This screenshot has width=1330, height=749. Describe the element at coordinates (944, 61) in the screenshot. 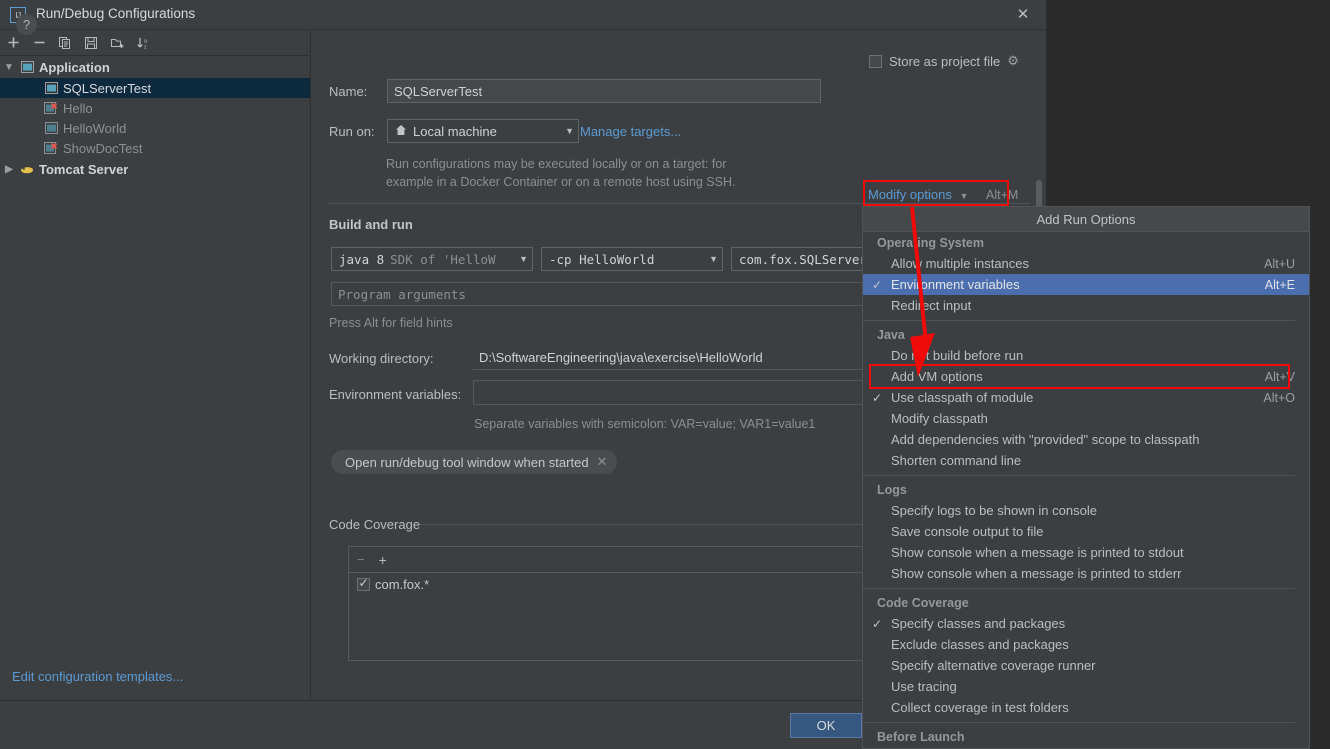

I see `store-as-project-file-checkbox: Store as project file ⚙` at that location.